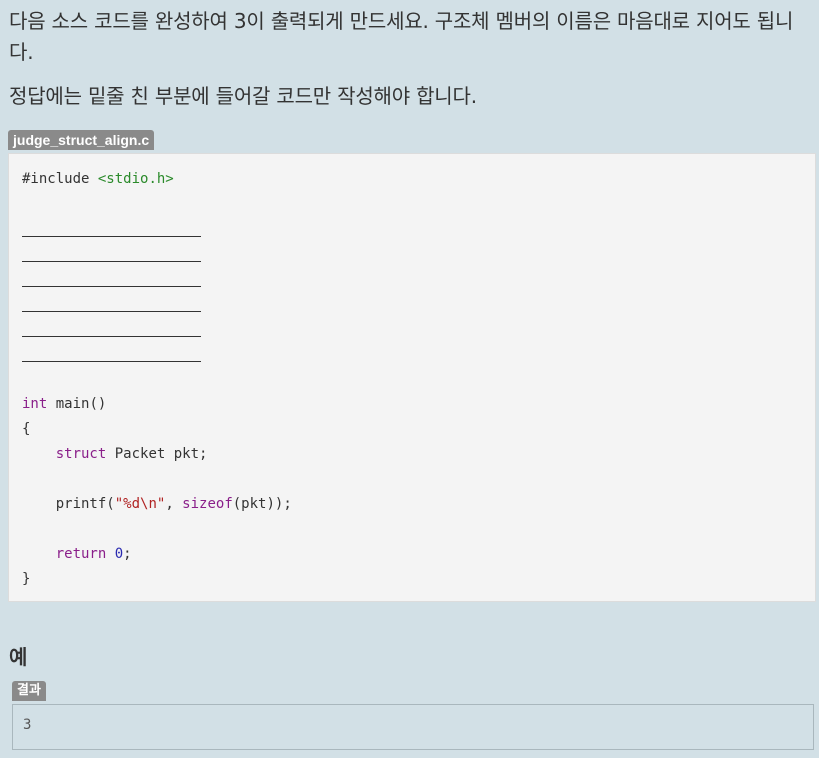 The image size is (819, 758). What do you see at coordinates (262, 504) in the screenshot?
I see `printf-close: (pkt));` at bounding box center [262, 504].